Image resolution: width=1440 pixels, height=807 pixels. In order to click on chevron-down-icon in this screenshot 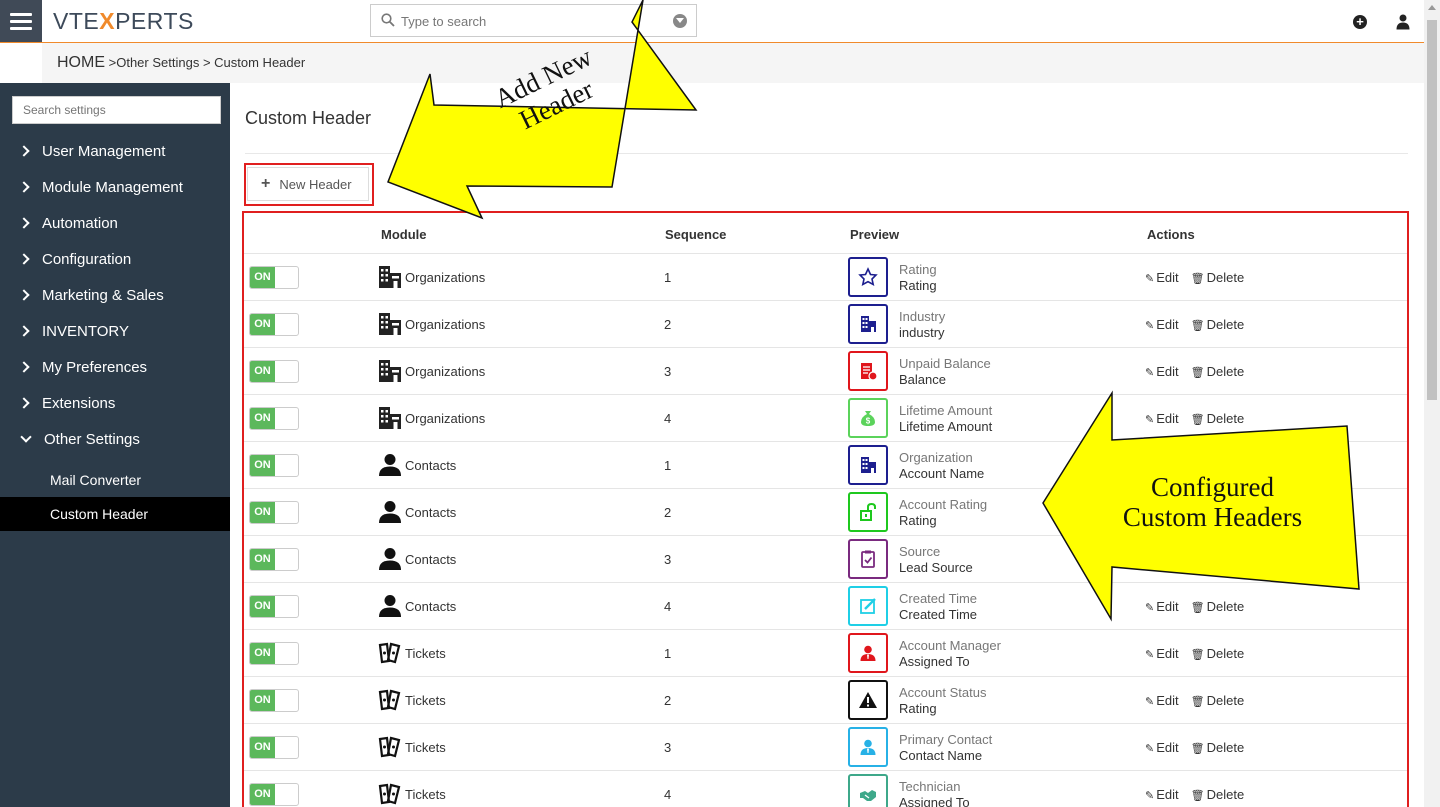, I will do `click(680, 21)`.